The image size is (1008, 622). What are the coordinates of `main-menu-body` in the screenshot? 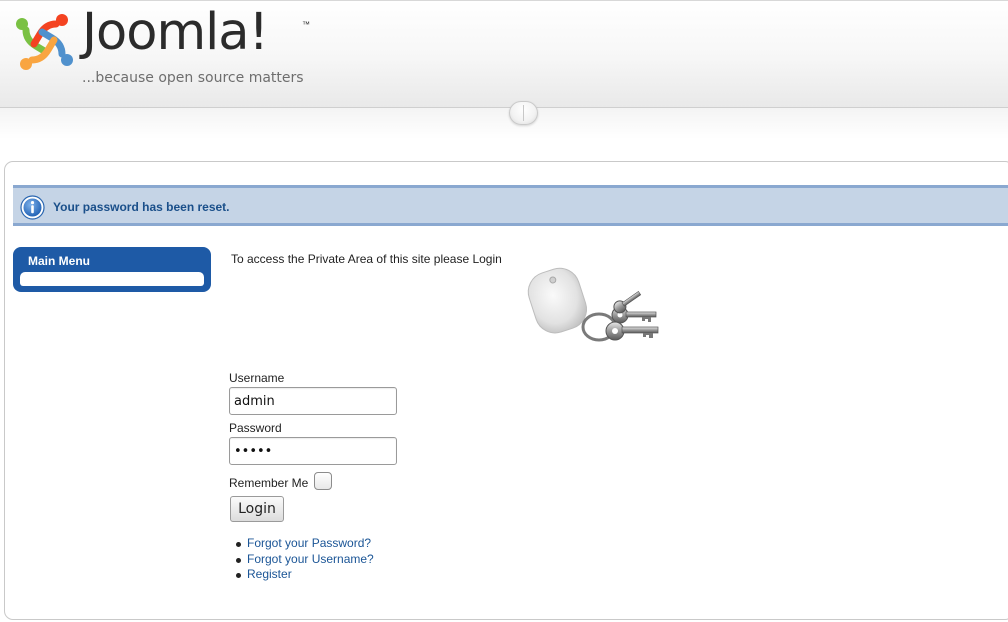 It's located at (112, 279).